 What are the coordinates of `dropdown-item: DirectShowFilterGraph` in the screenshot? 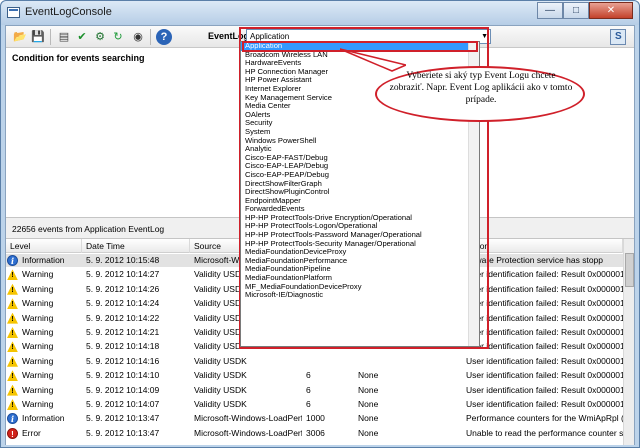 It's located at (360, 184).